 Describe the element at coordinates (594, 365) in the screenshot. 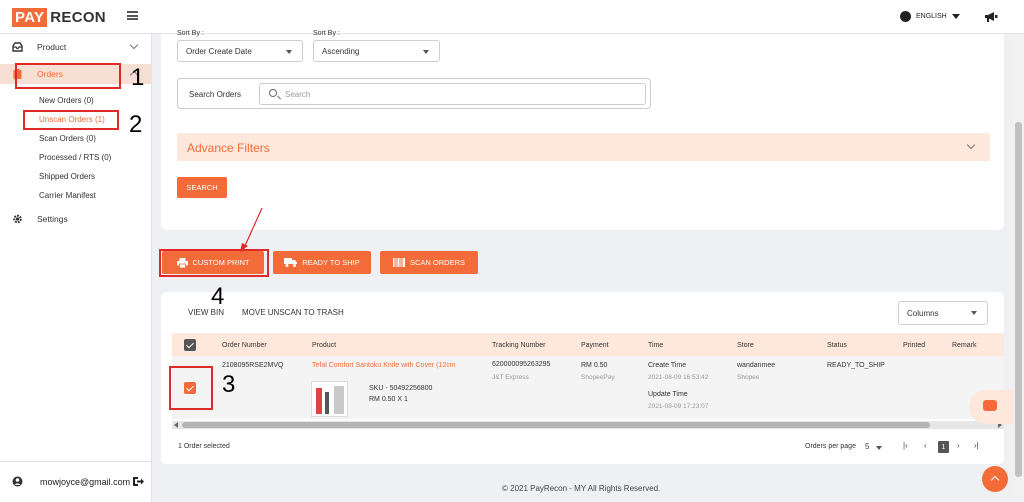

I see `payment-amount: RM 0.50` at that location.